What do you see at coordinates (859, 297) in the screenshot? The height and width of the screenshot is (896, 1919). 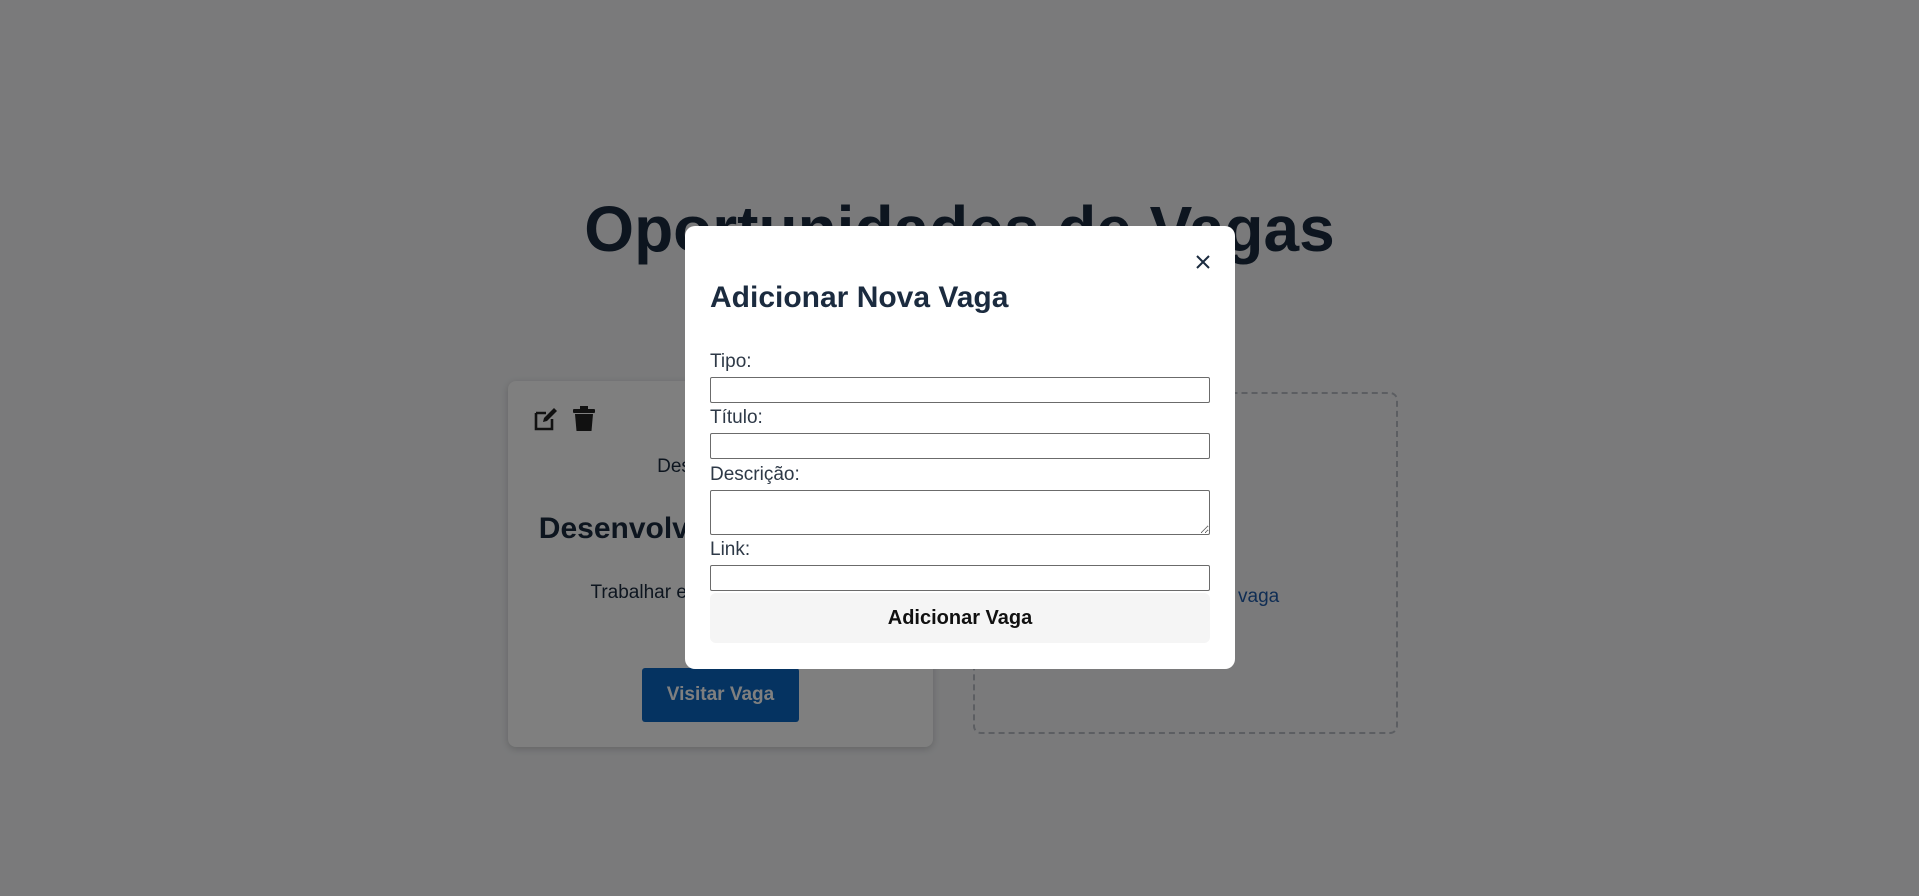 I see `modal-title: Adicionar Nova Vaga` at bounding box center [859, 297].